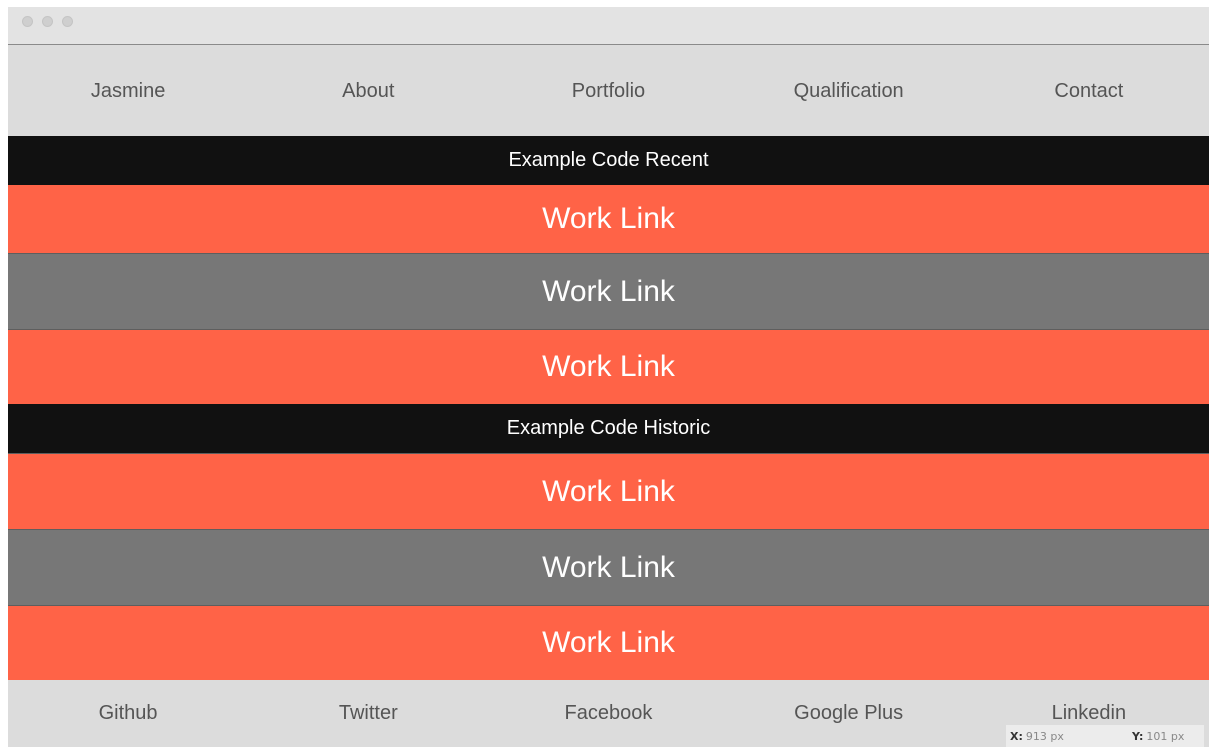 The image size is (1209, 747). I want to click on title-bar, so click(608, 26).